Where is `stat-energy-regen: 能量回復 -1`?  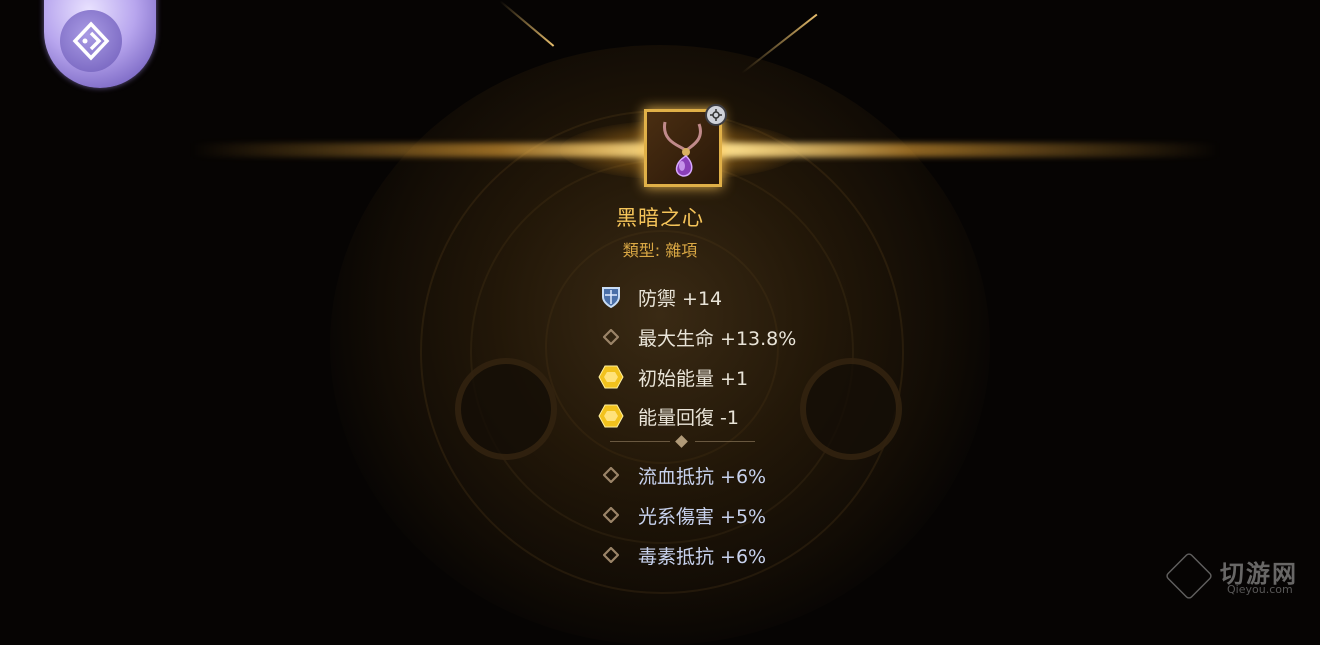
stat-energy-regen: 能量回復 -1 is located at coordinates (668, 416).